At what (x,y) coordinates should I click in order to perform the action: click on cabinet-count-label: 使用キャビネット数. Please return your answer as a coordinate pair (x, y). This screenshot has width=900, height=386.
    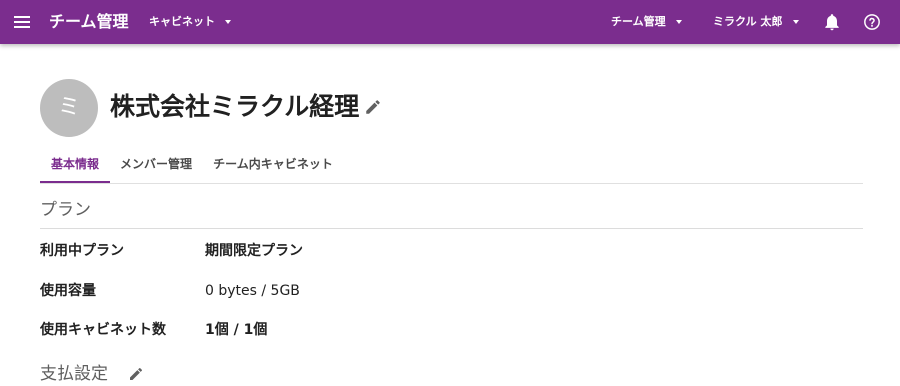
    Looking at the image, I should click on (103, 330).